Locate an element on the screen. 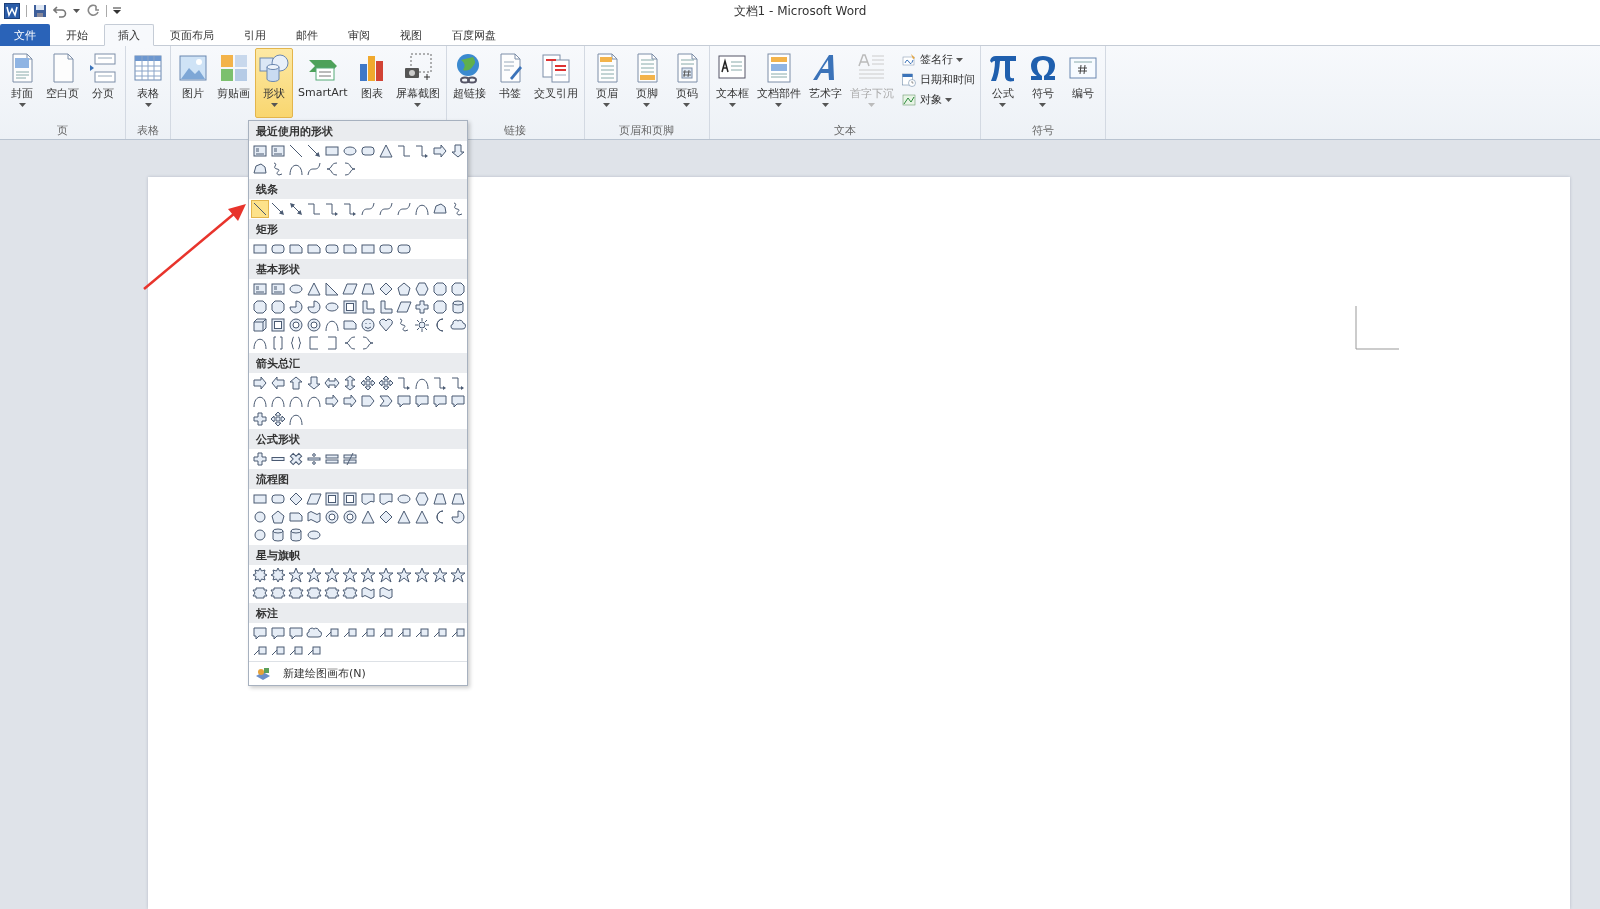  ribbon-button: 表格 is located at coordinates (148, 83).